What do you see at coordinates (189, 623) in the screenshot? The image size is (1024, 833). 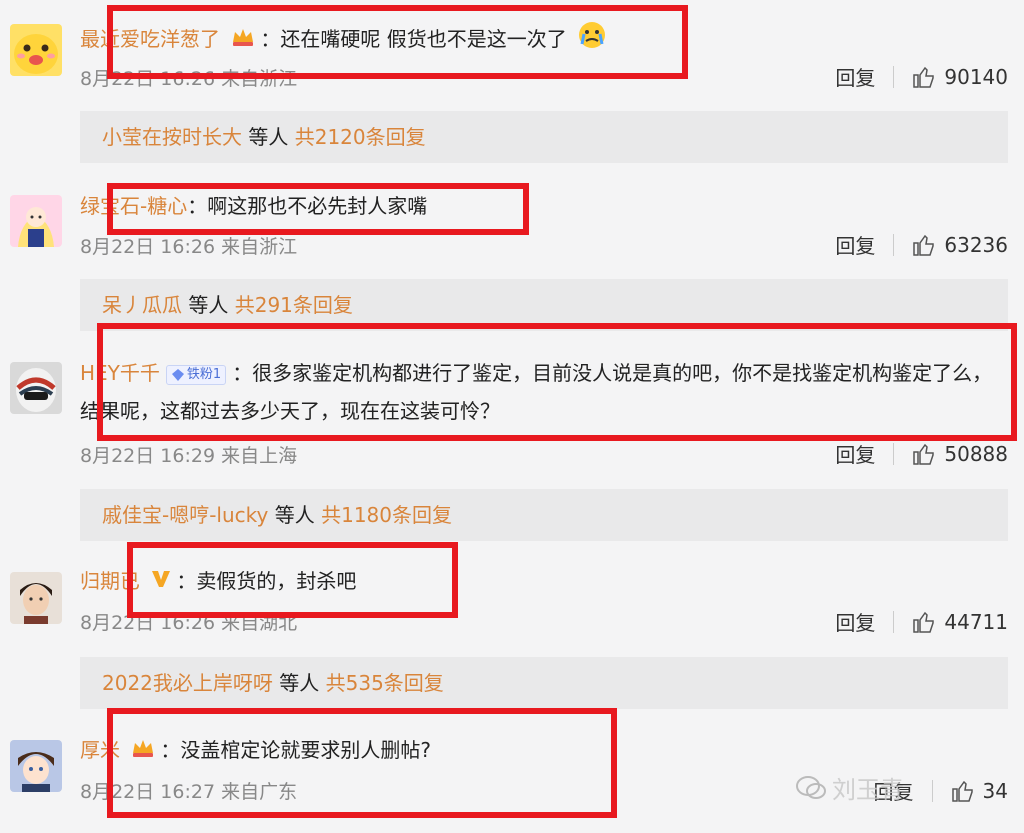 I see `comment-meta: 8月22日 16:26 来自湖北` at bounding box center [189, 623].